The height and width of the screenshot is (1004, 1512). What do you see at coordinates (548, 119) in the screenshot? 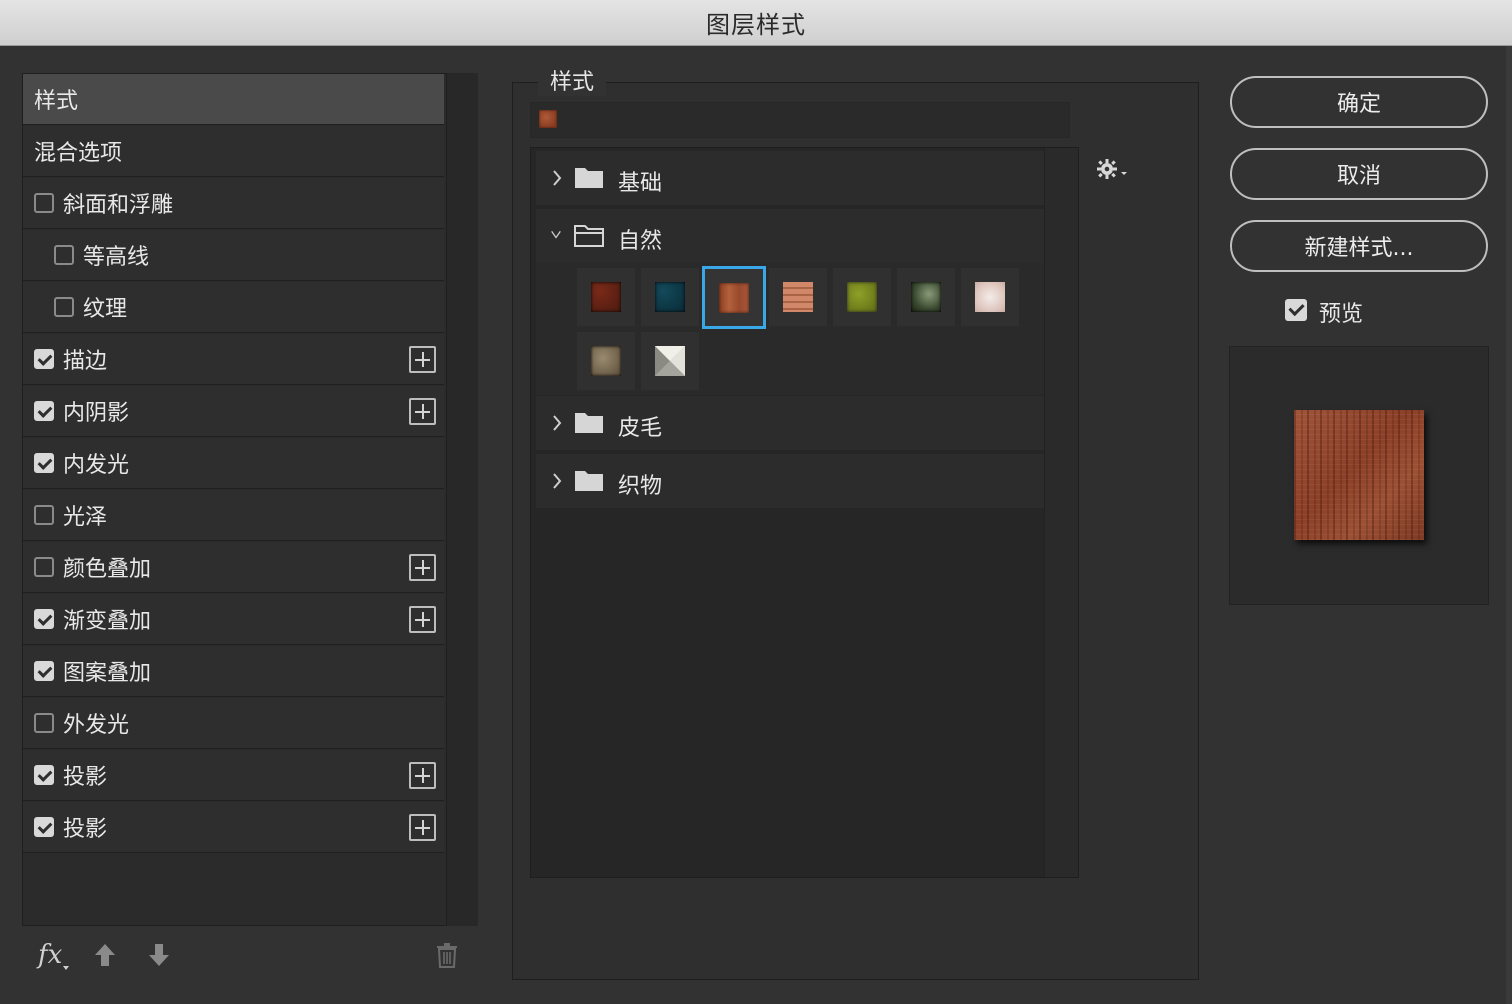
I see `selected-style-thumbnail` at bounding box center [548, 119].